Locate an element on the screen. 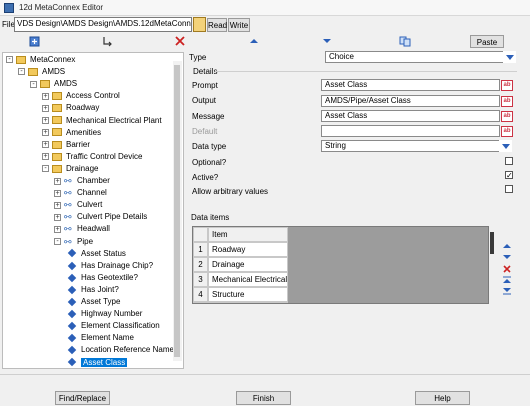  message-field: Asset Class is located at coordinates (410, 116).